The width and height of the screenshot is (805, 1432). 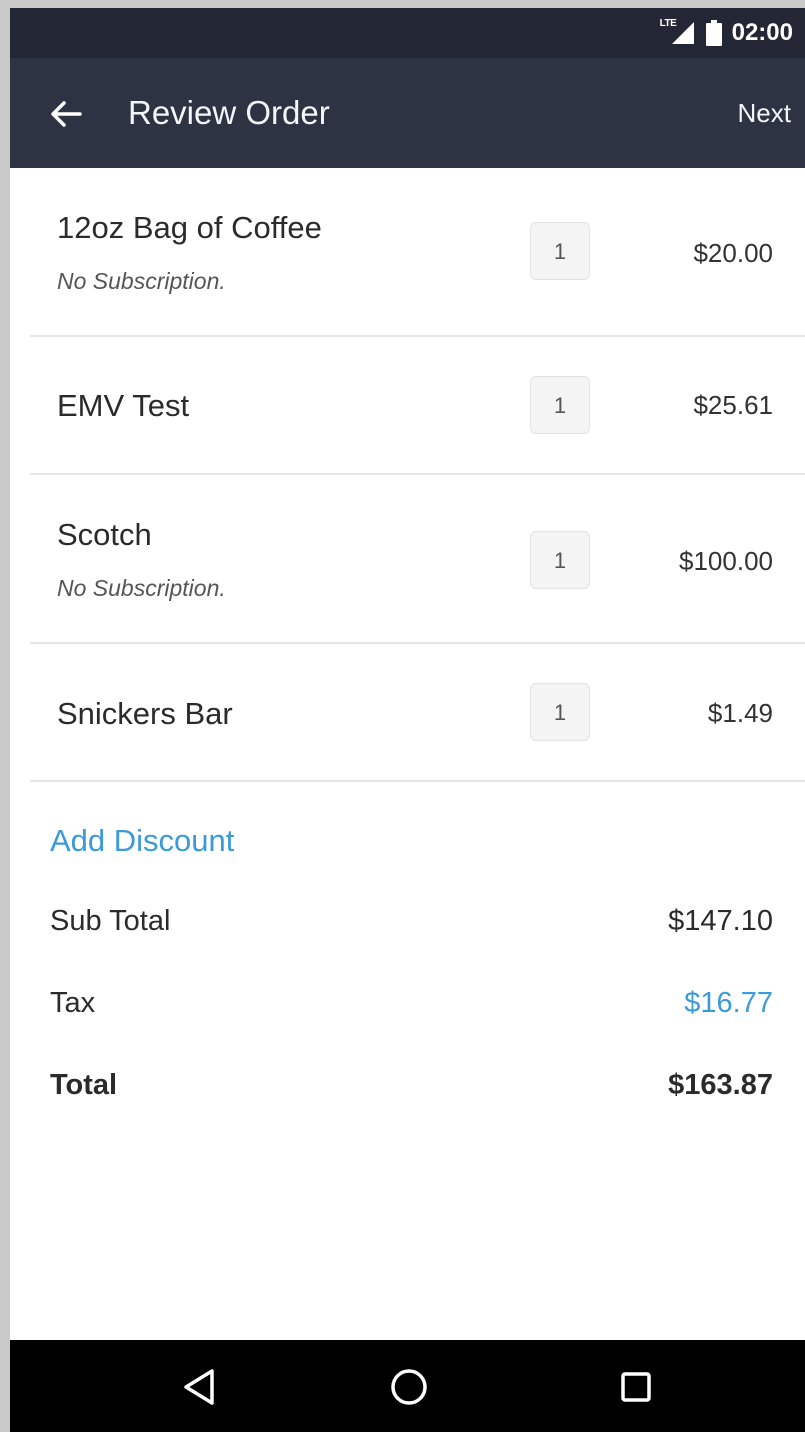 What do you see at coordinates (123, 405) in the screenshot?
I see `item-name: EMV Test` at bounding box center [123, 405].